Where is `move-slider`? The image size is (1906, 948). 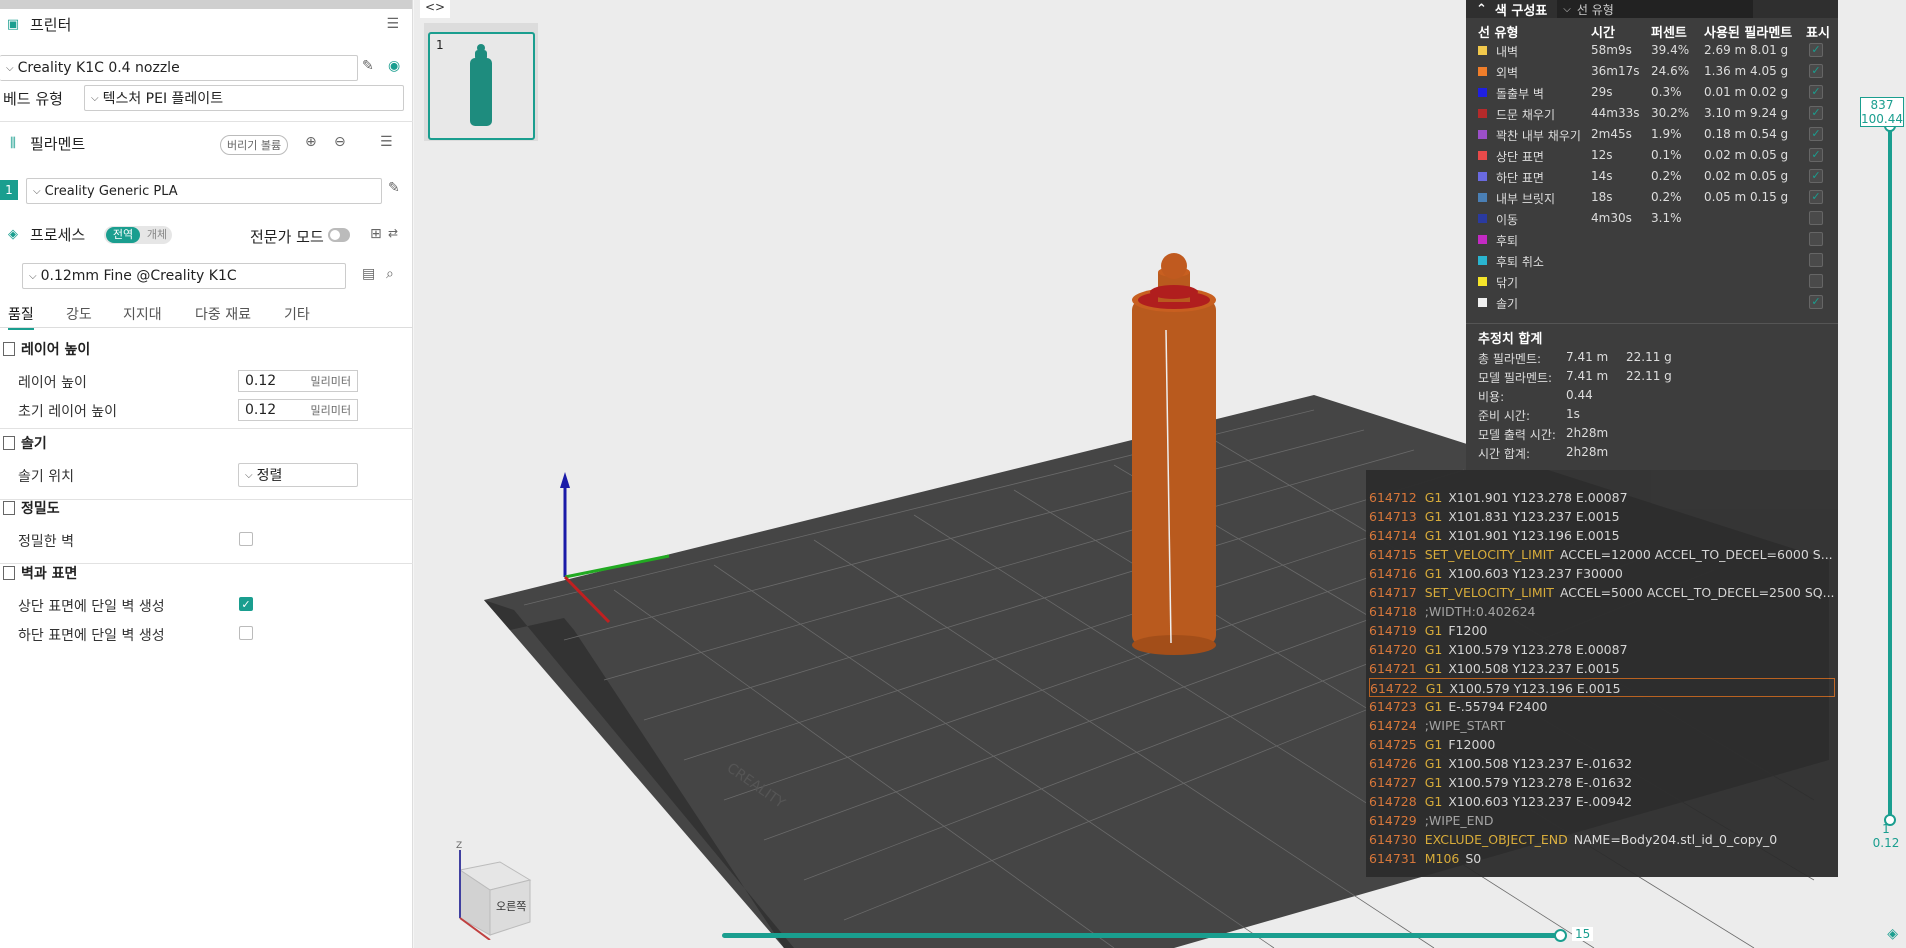 move-slider is located at coordinates (1142, 935).